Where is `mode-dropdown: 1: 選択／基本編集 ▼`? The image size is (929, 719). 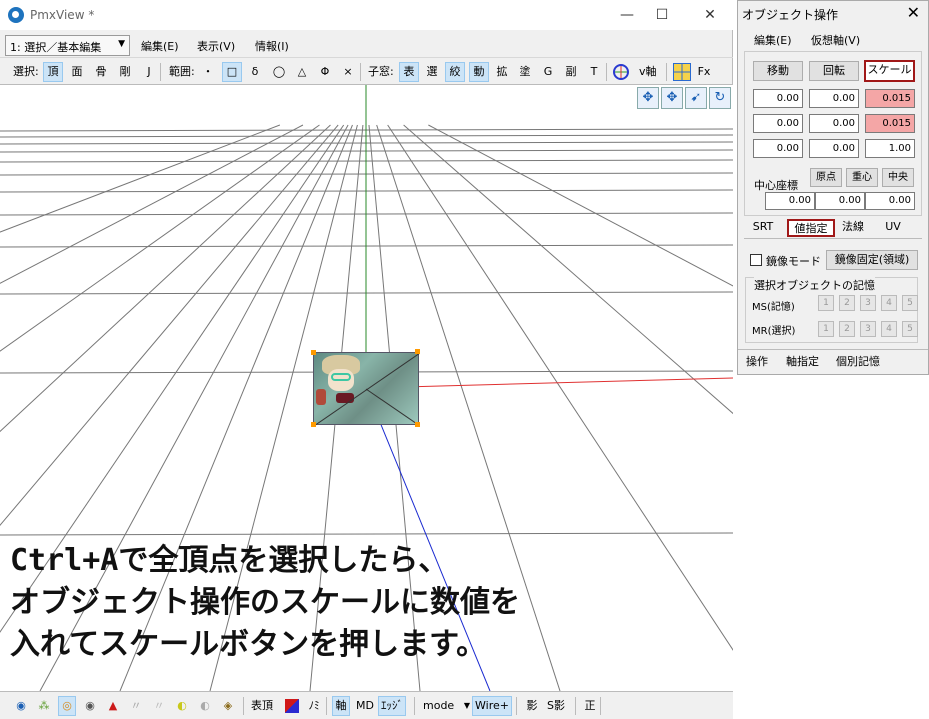
mode-dropdown: 1: 選択／基本編集 ▼ is located at coordinates (67, 45).